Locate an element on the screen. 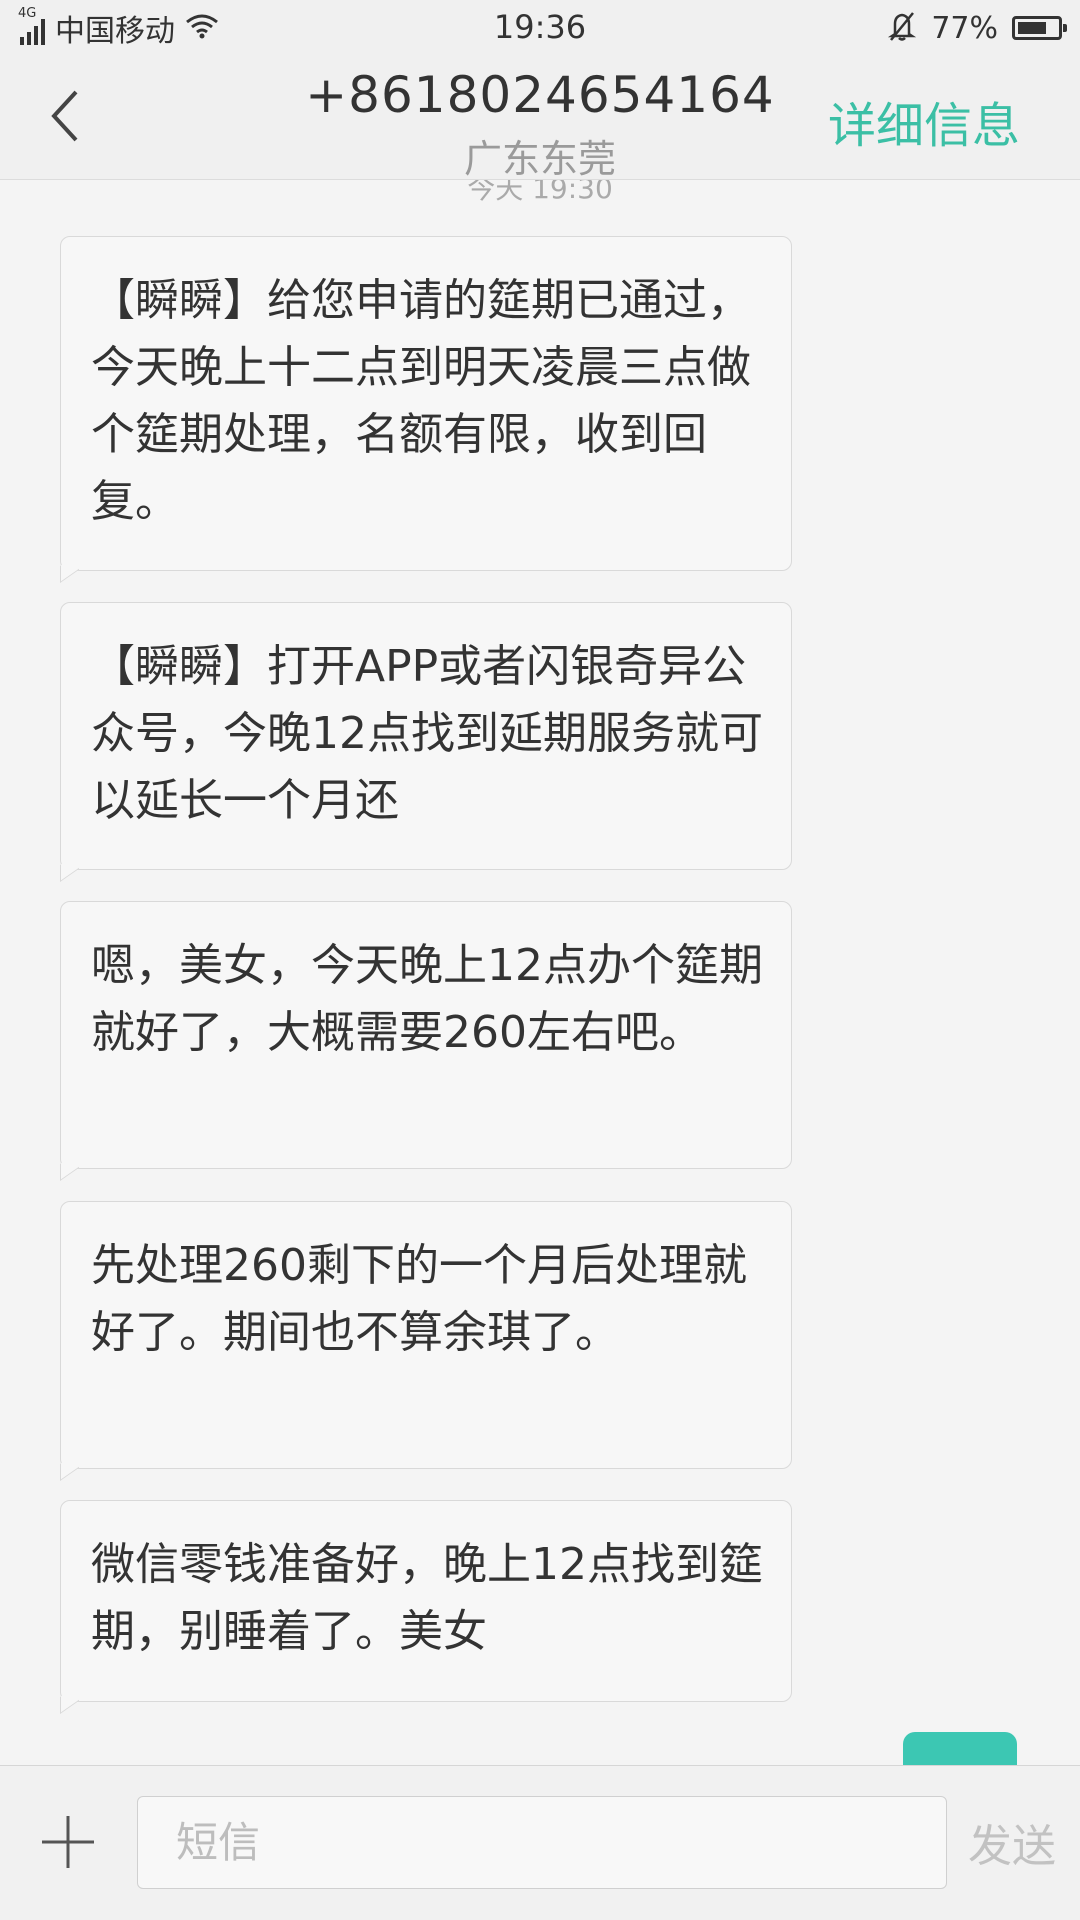 Image resolution: width=1080 pixels, height=1920 pixels. status-right: 77% is located at coordinates (977, 28).